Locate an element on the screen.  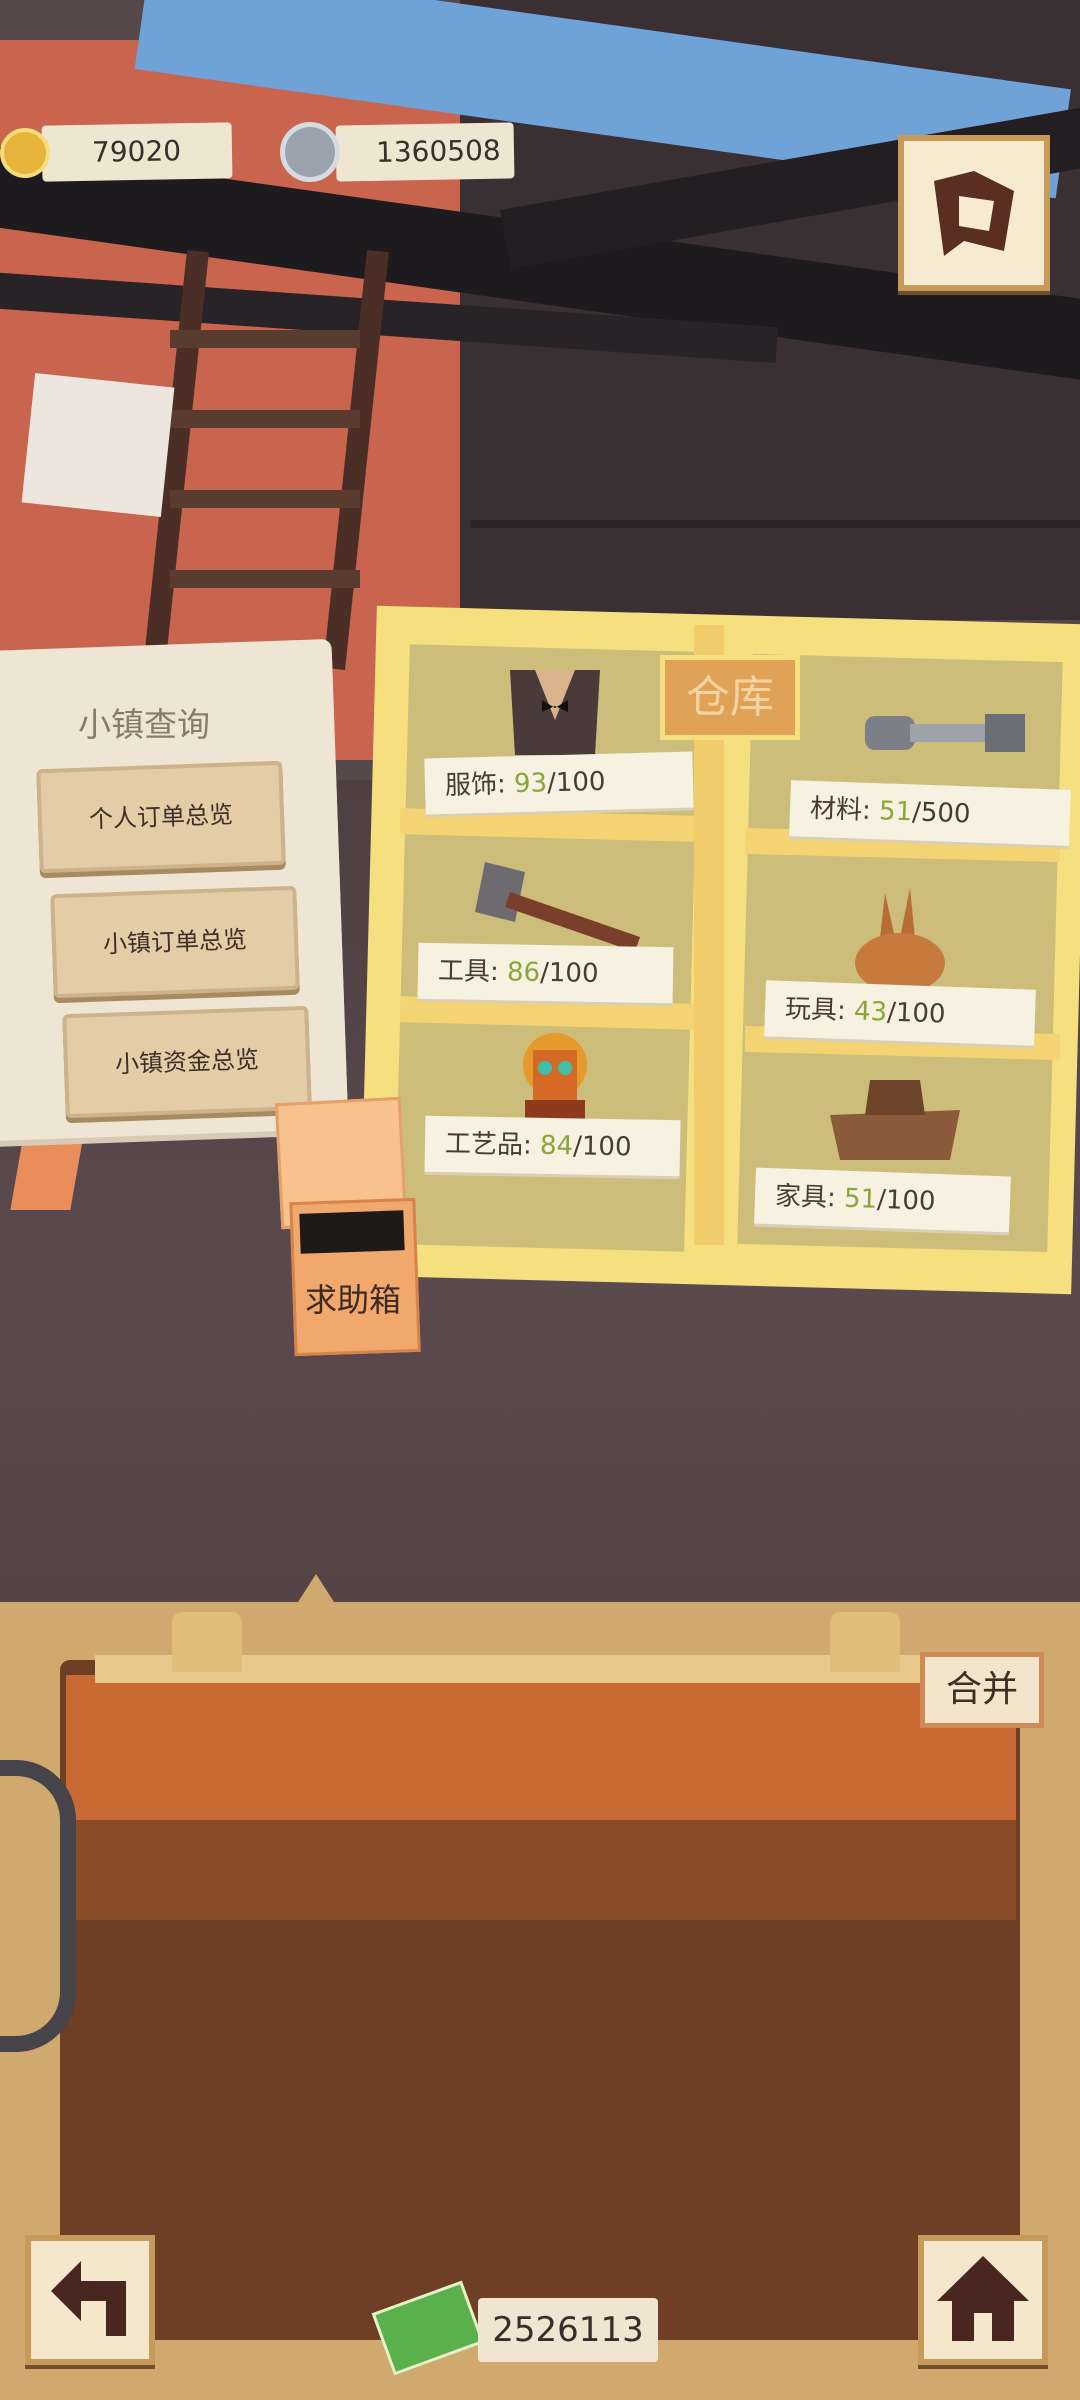
home-button is located at coordinates (983, 2300).